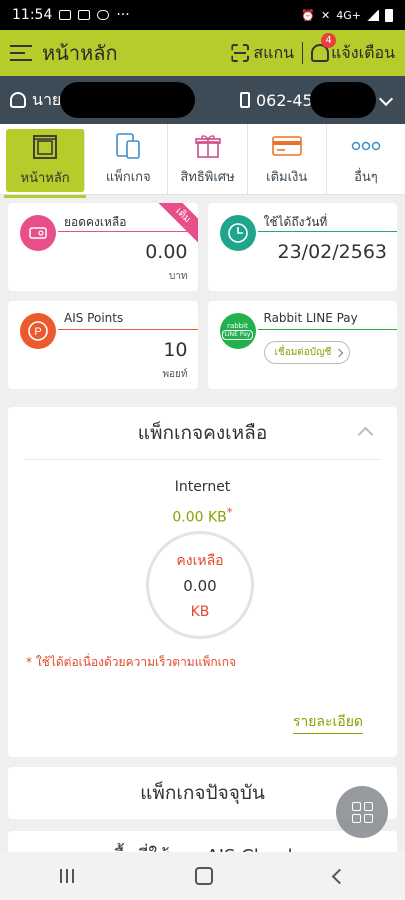  What do you see at coordinates (200, 561) in the screenshot?
I see `gauge-title: คงเหลือ` at bounding box center [200, 561].